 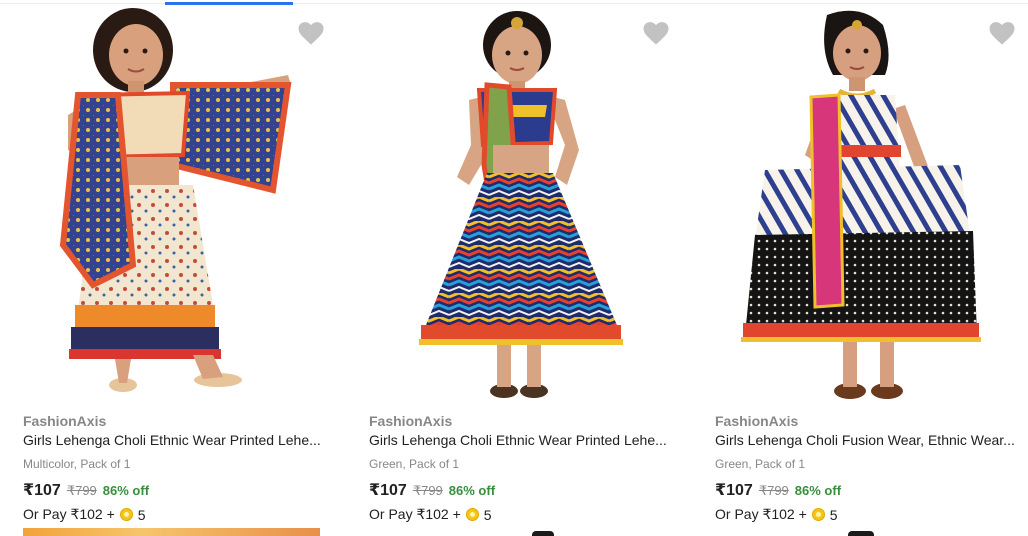 I want to click on top-divider, so click(x=514, y=3).